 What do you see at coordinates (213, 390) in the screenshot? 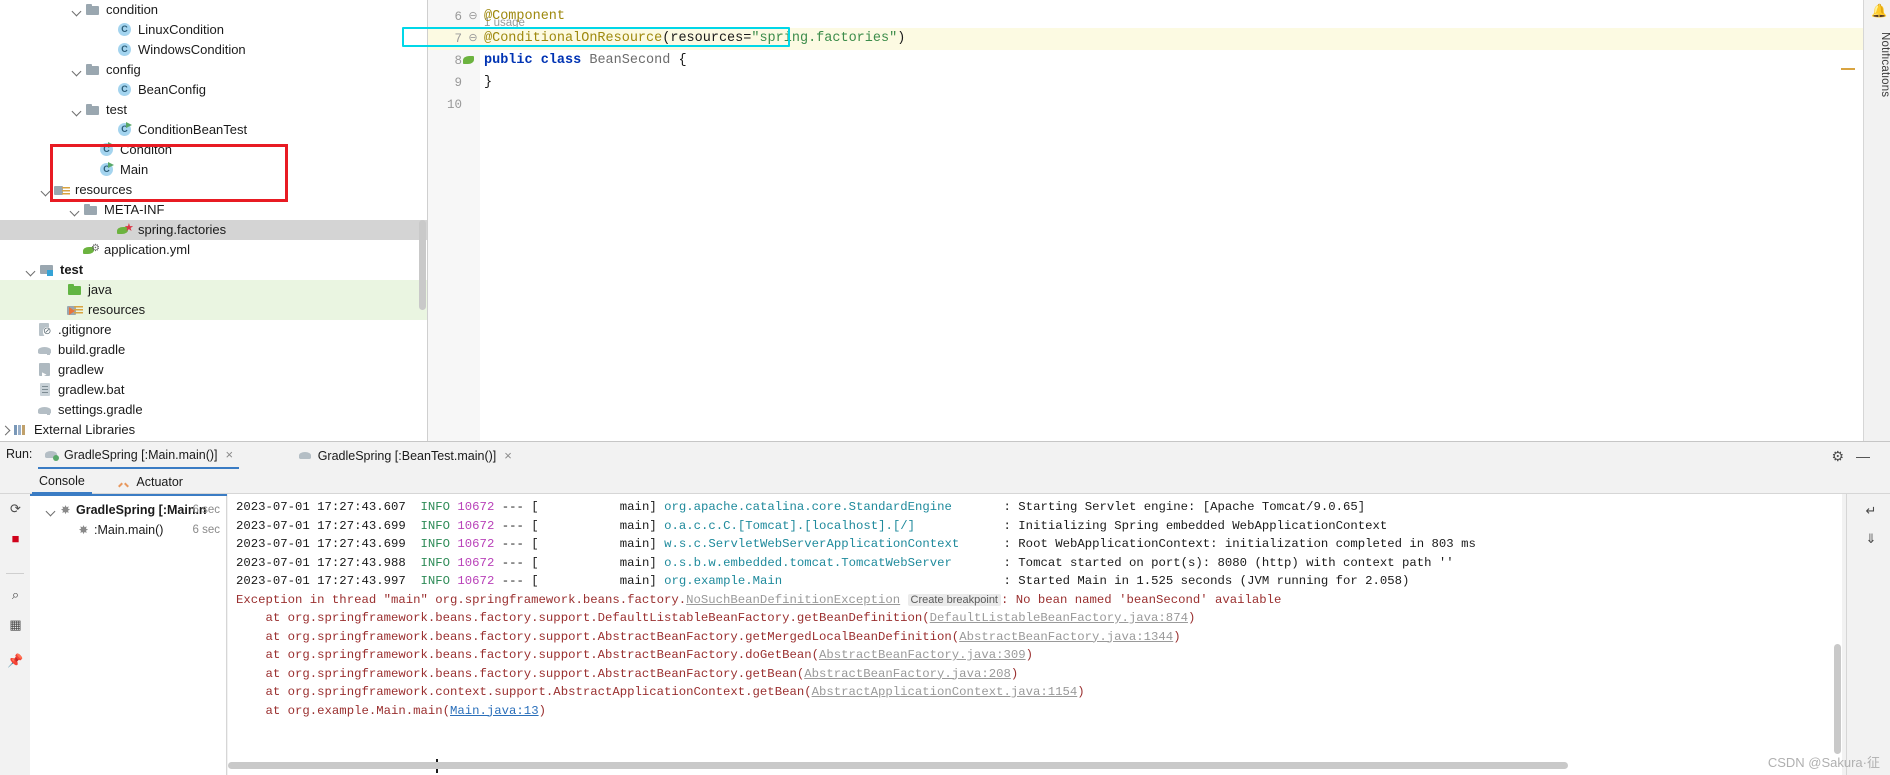
I see `tree-item-gradlew-bat: gradlew.bat` at bounding box center [213, 390].